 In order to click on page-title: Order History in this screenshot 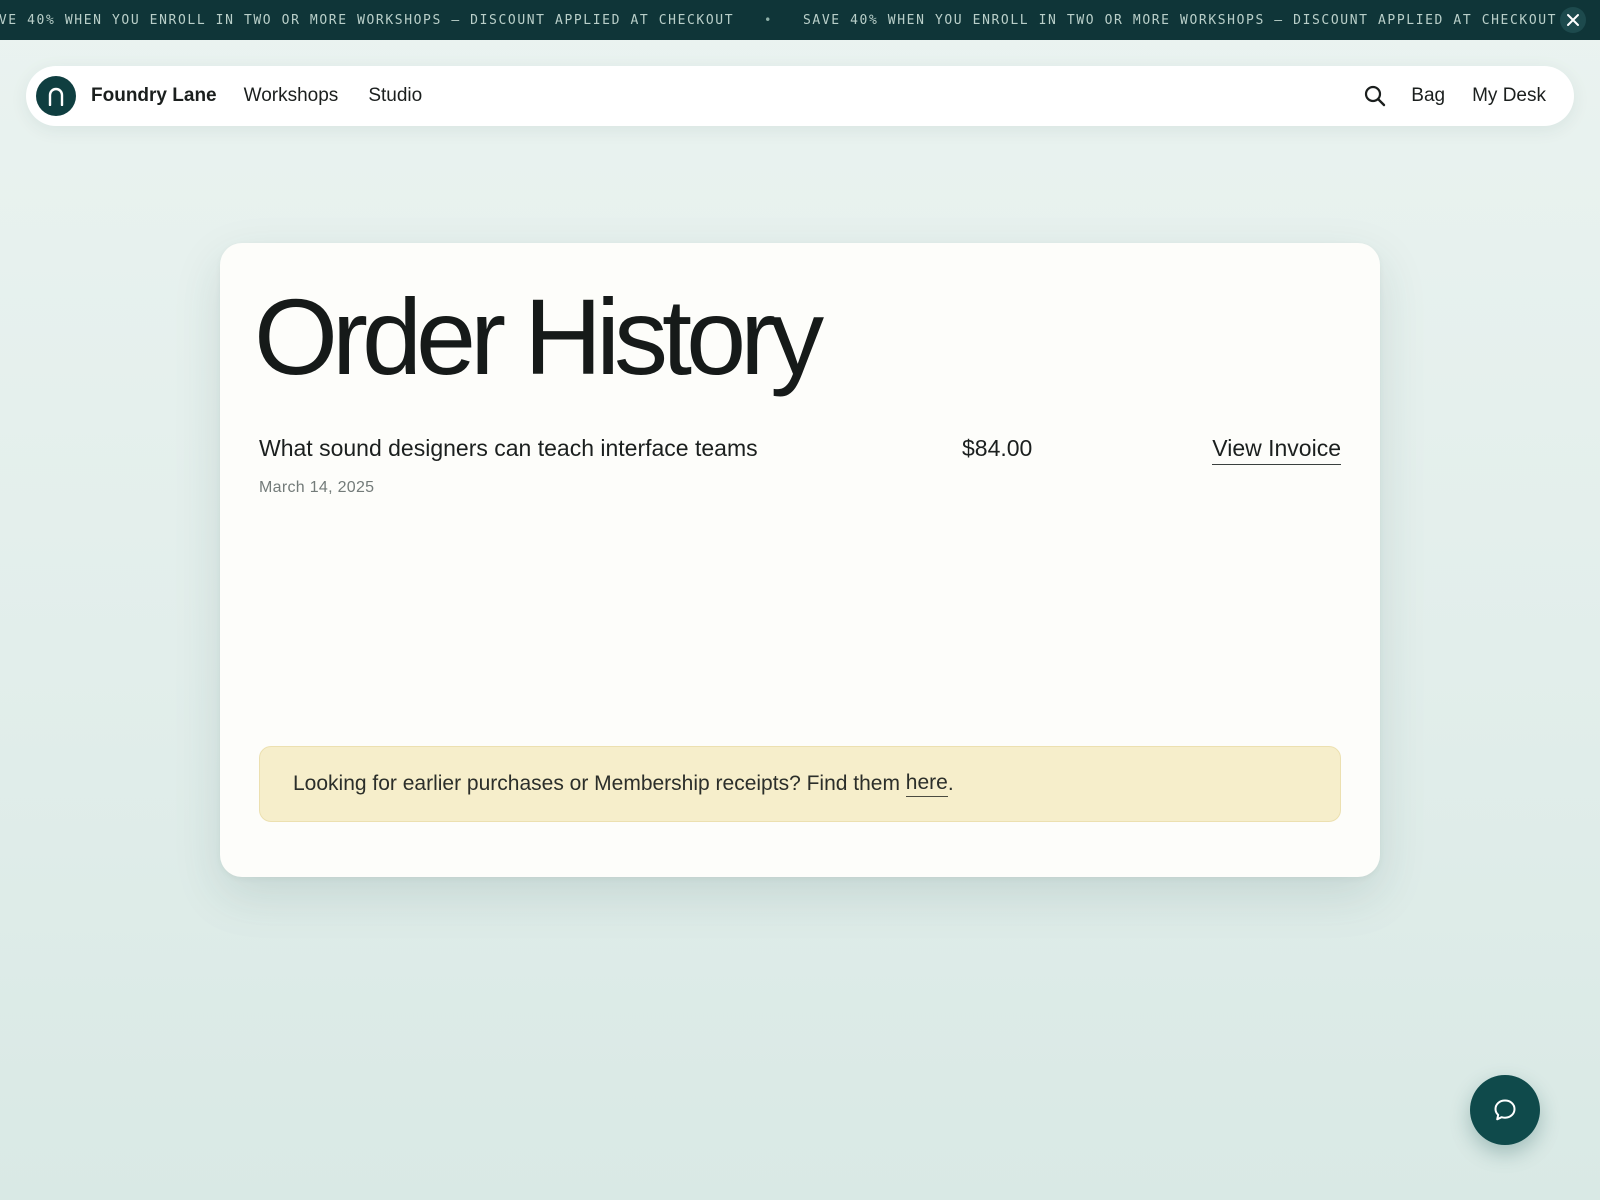, I will do `click(539, 336)`.